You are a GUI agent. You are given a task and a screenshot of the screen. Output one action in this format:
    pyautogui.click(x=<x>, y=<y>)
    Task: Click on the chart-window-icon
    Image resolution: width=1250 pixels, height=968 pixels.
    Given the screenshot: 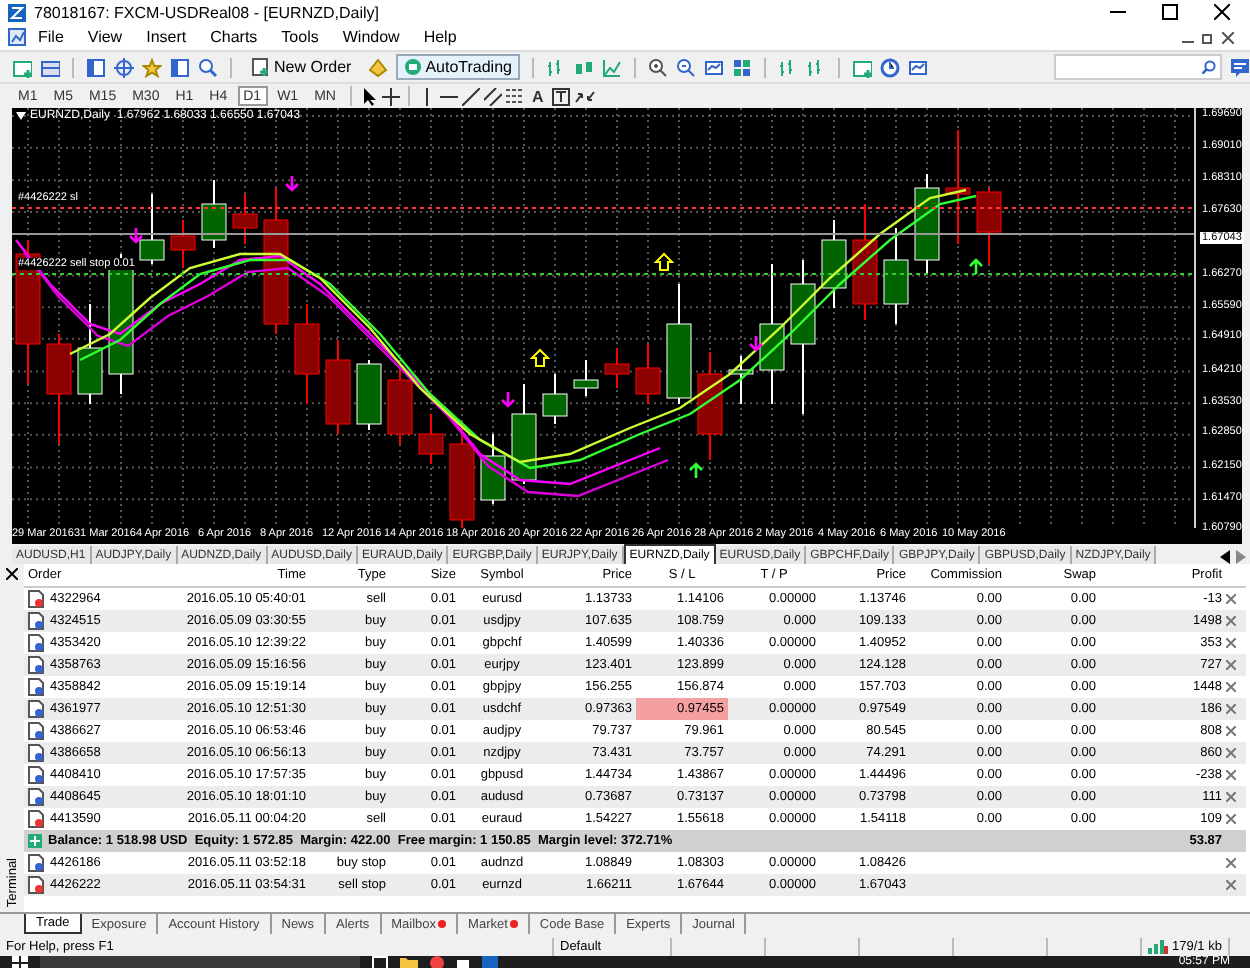 What is the action you would take?
    pyautogui.click(x=17, y=37)
    